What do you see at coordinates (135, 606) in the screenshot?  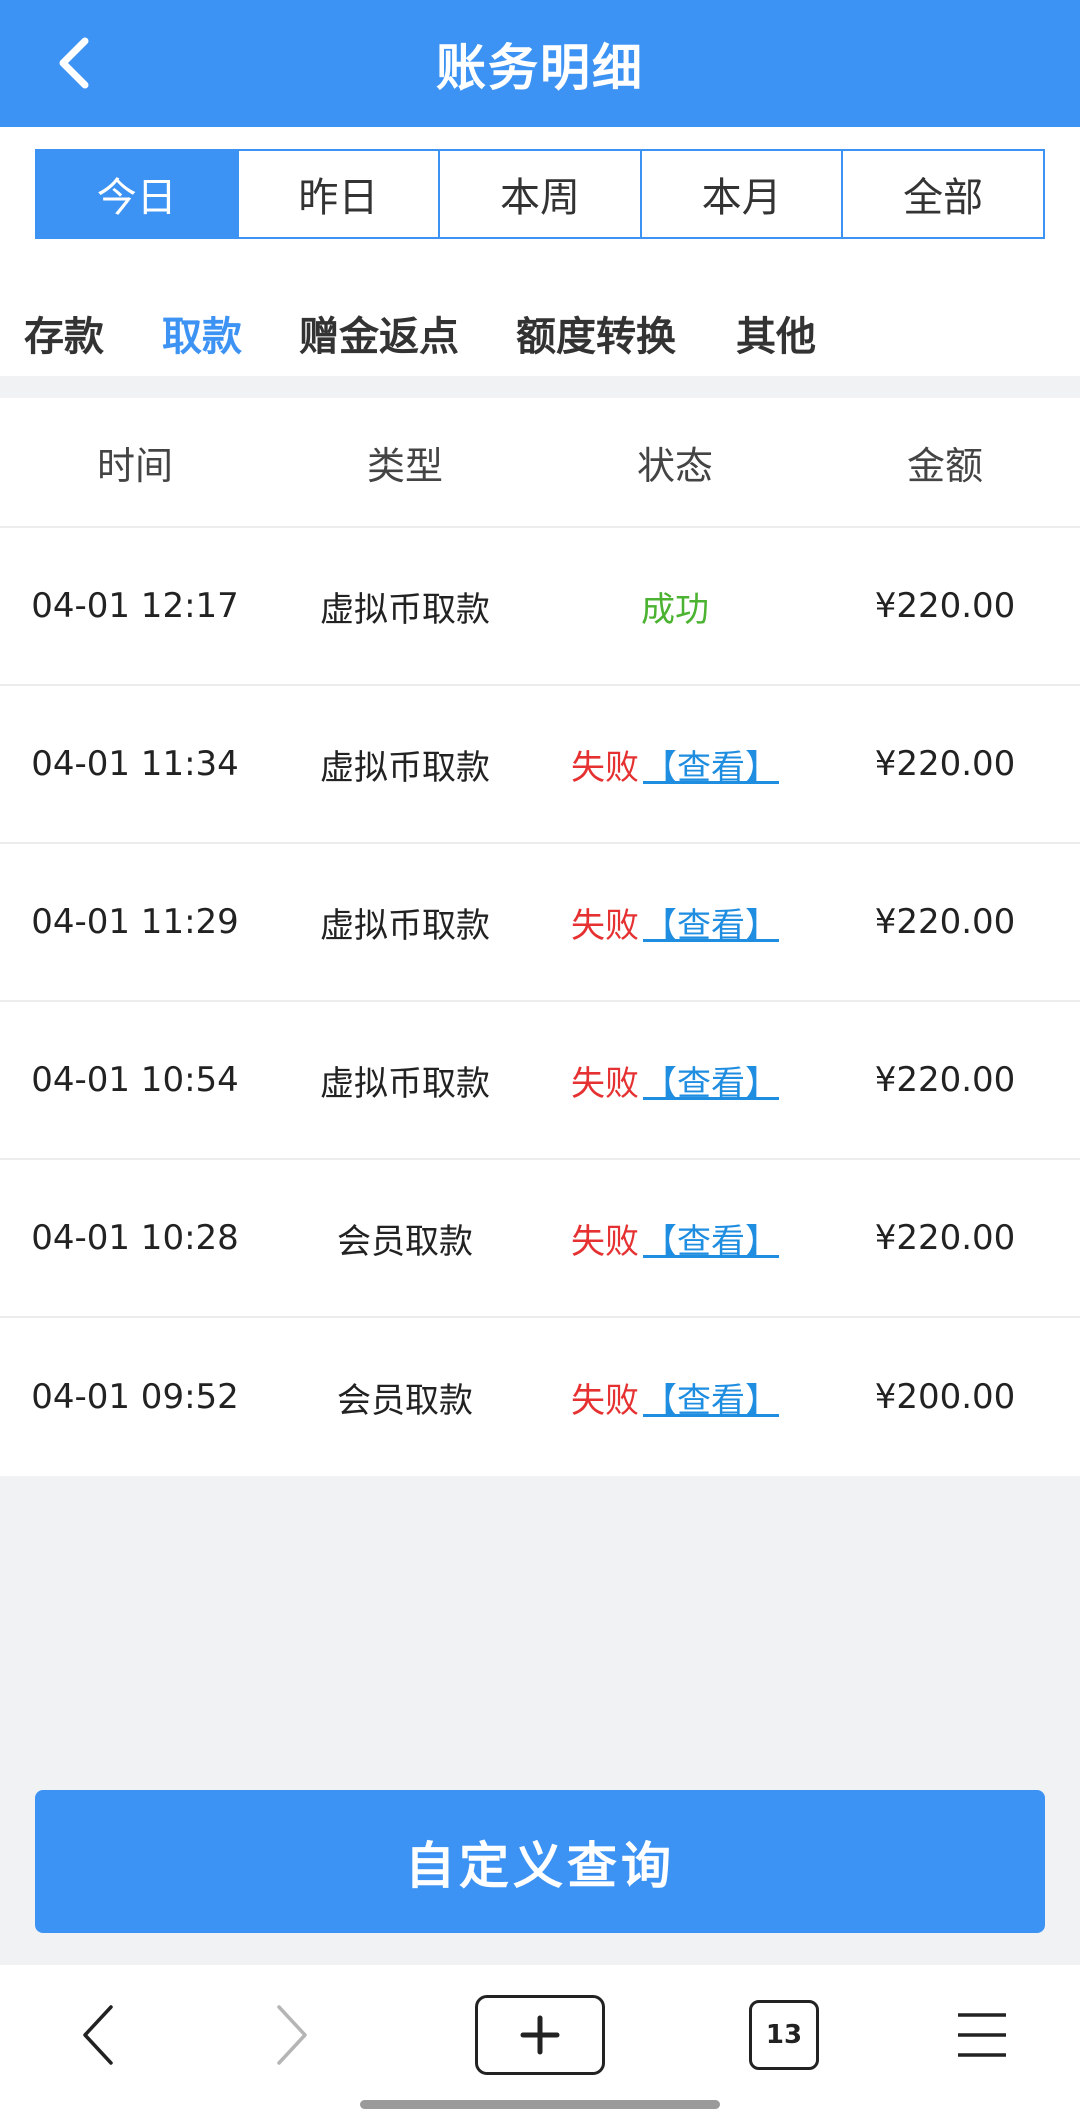 I see `row-time: 04-01 12:17` at bounding box center [135, 606].